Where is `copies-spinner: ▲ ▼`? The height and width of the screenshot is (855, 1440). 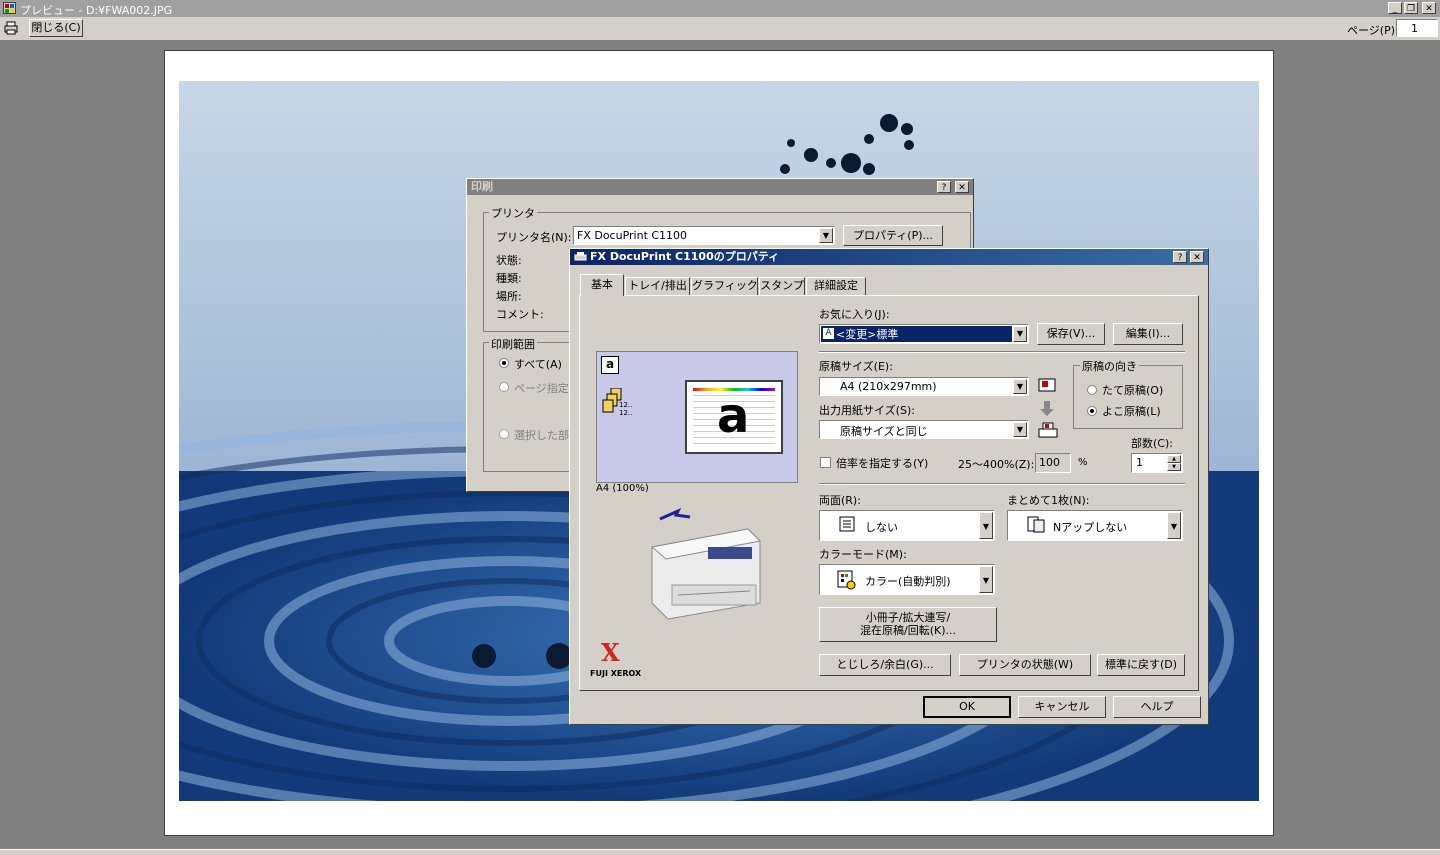 copies-spinner: ▲ ▼ is located at coordinates (1174, 463).